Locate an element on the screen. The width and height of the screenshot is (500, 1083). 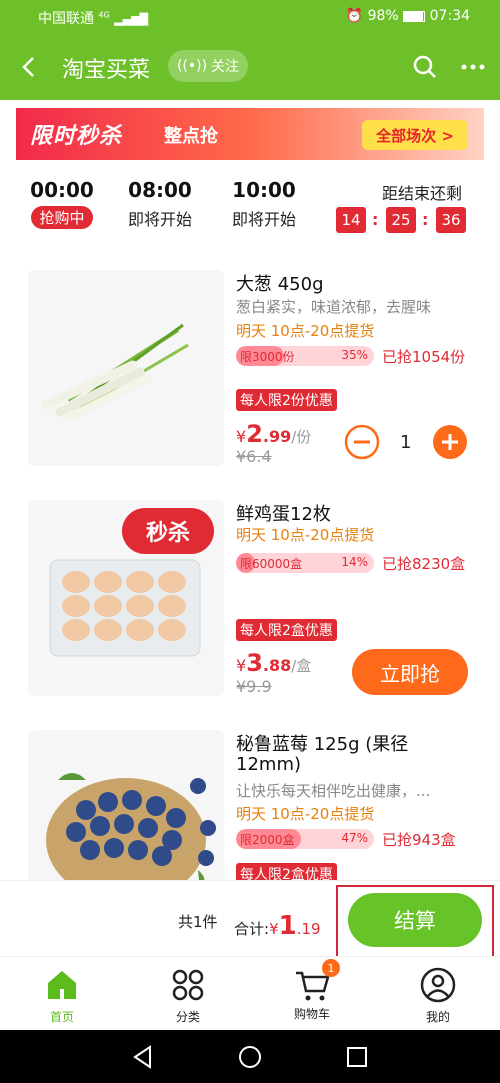
sold-count: 已抢943盒 is located at coordinates (419, 840).